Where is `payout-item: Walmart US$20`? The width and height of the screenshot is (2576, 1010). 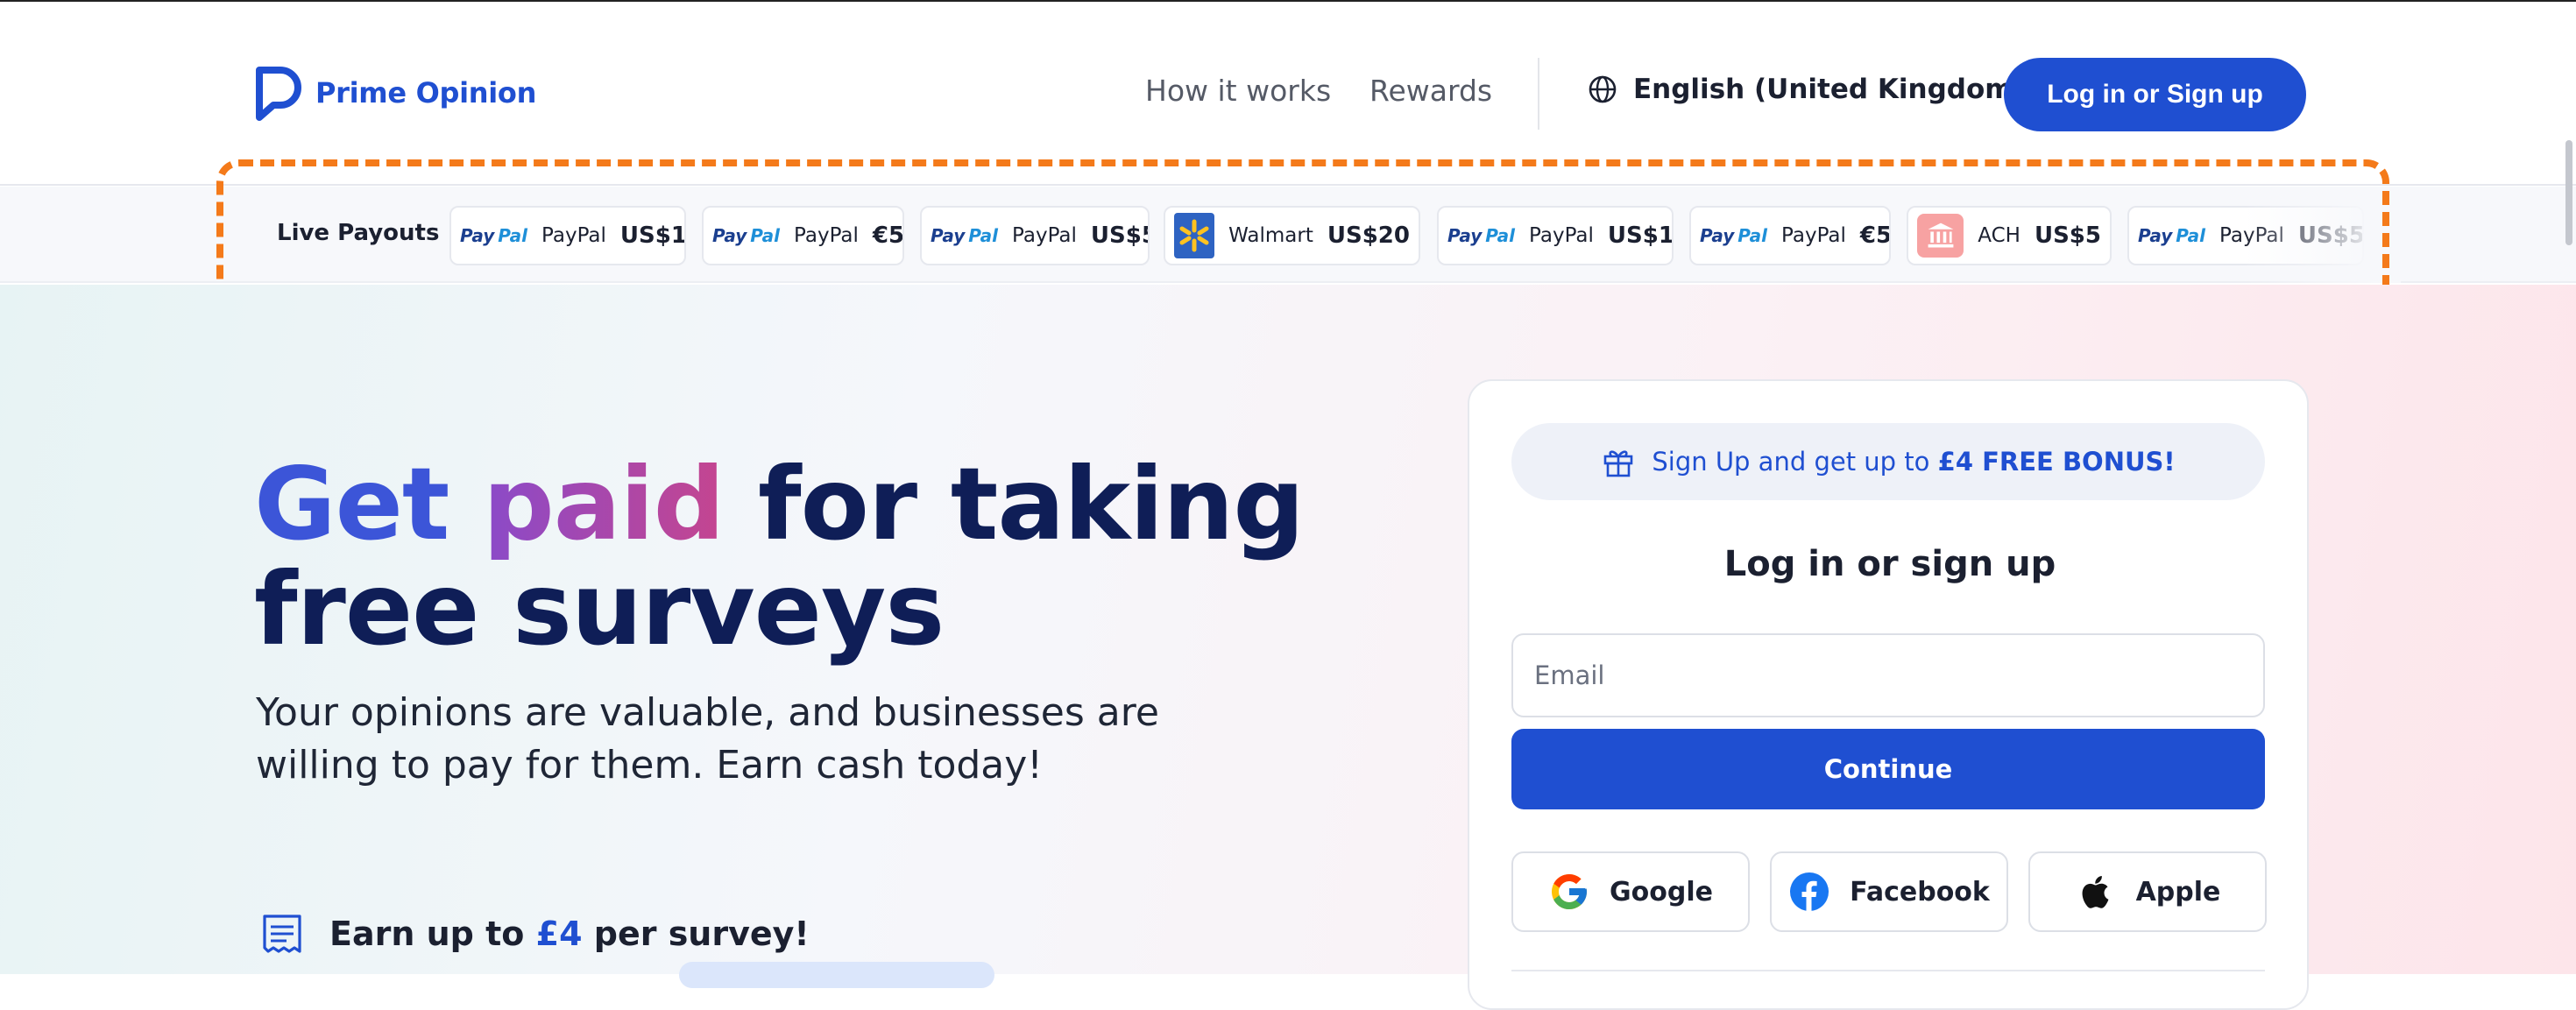
payout-item: Walmart US$20 is located at coordinates (1292, 235).